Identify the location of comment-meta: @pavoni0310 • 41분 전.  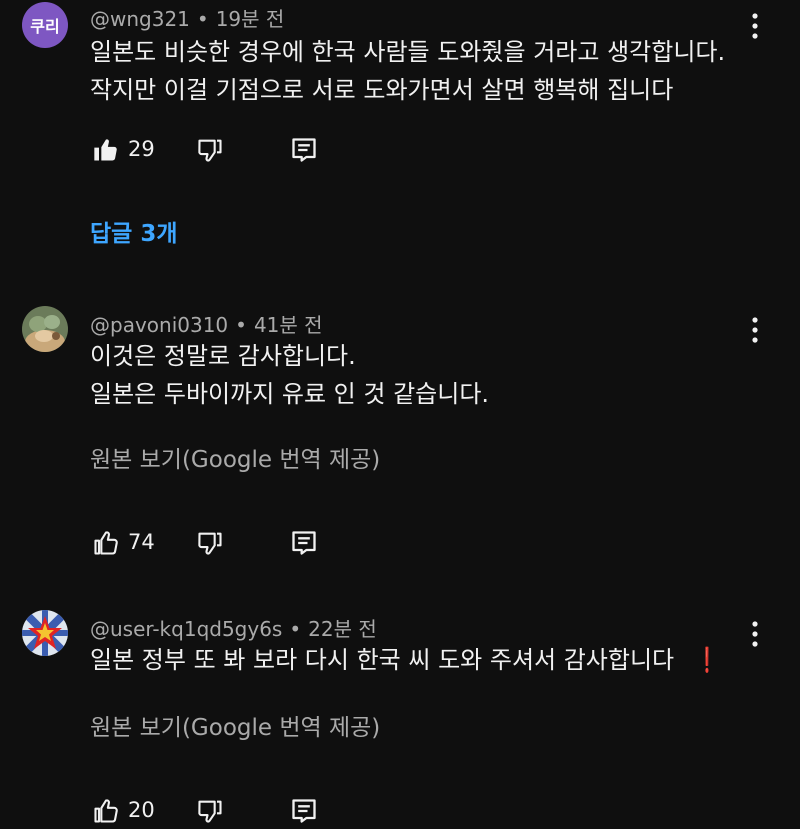
(206, 323).